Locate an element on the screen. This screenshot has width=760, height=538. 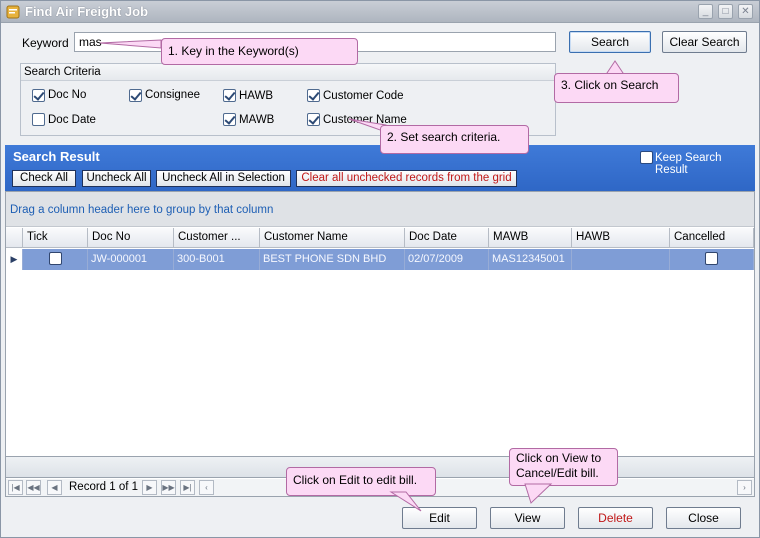
keyword-callout: 1. Key in the Keyword(s) is located at coordinates (259, 51).